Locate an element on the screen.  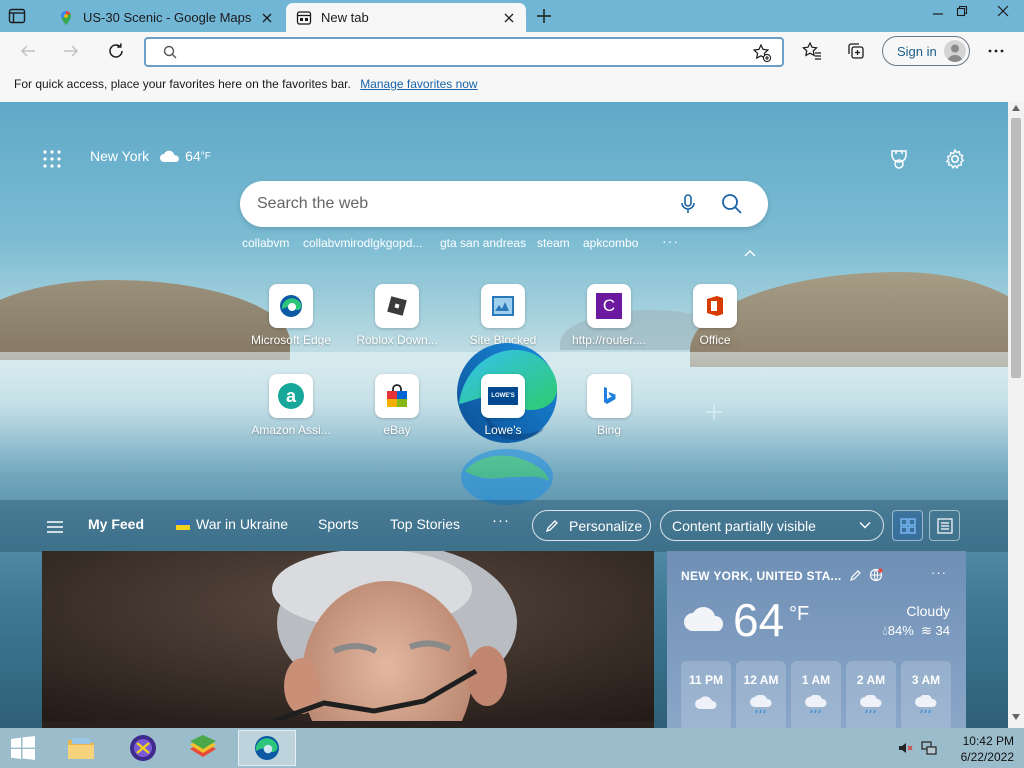
content-visibility-dropdown: Content partially visible is located at coordinates (772, 525).